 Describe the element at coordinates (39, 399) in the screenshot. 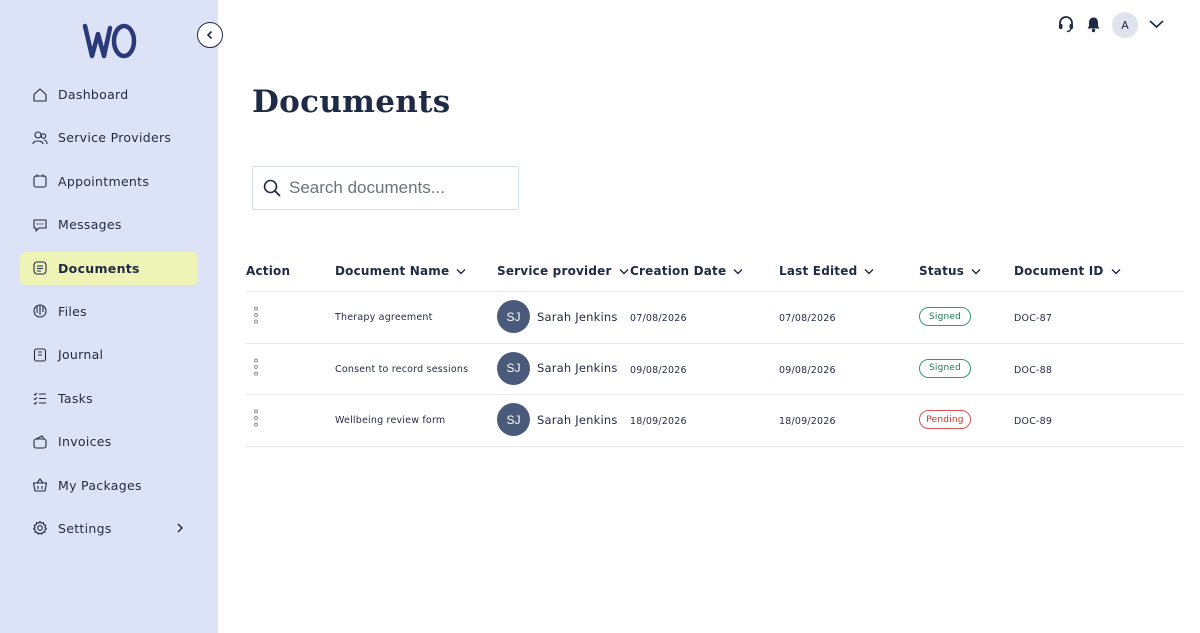

I see `tasks-icon` at that location.